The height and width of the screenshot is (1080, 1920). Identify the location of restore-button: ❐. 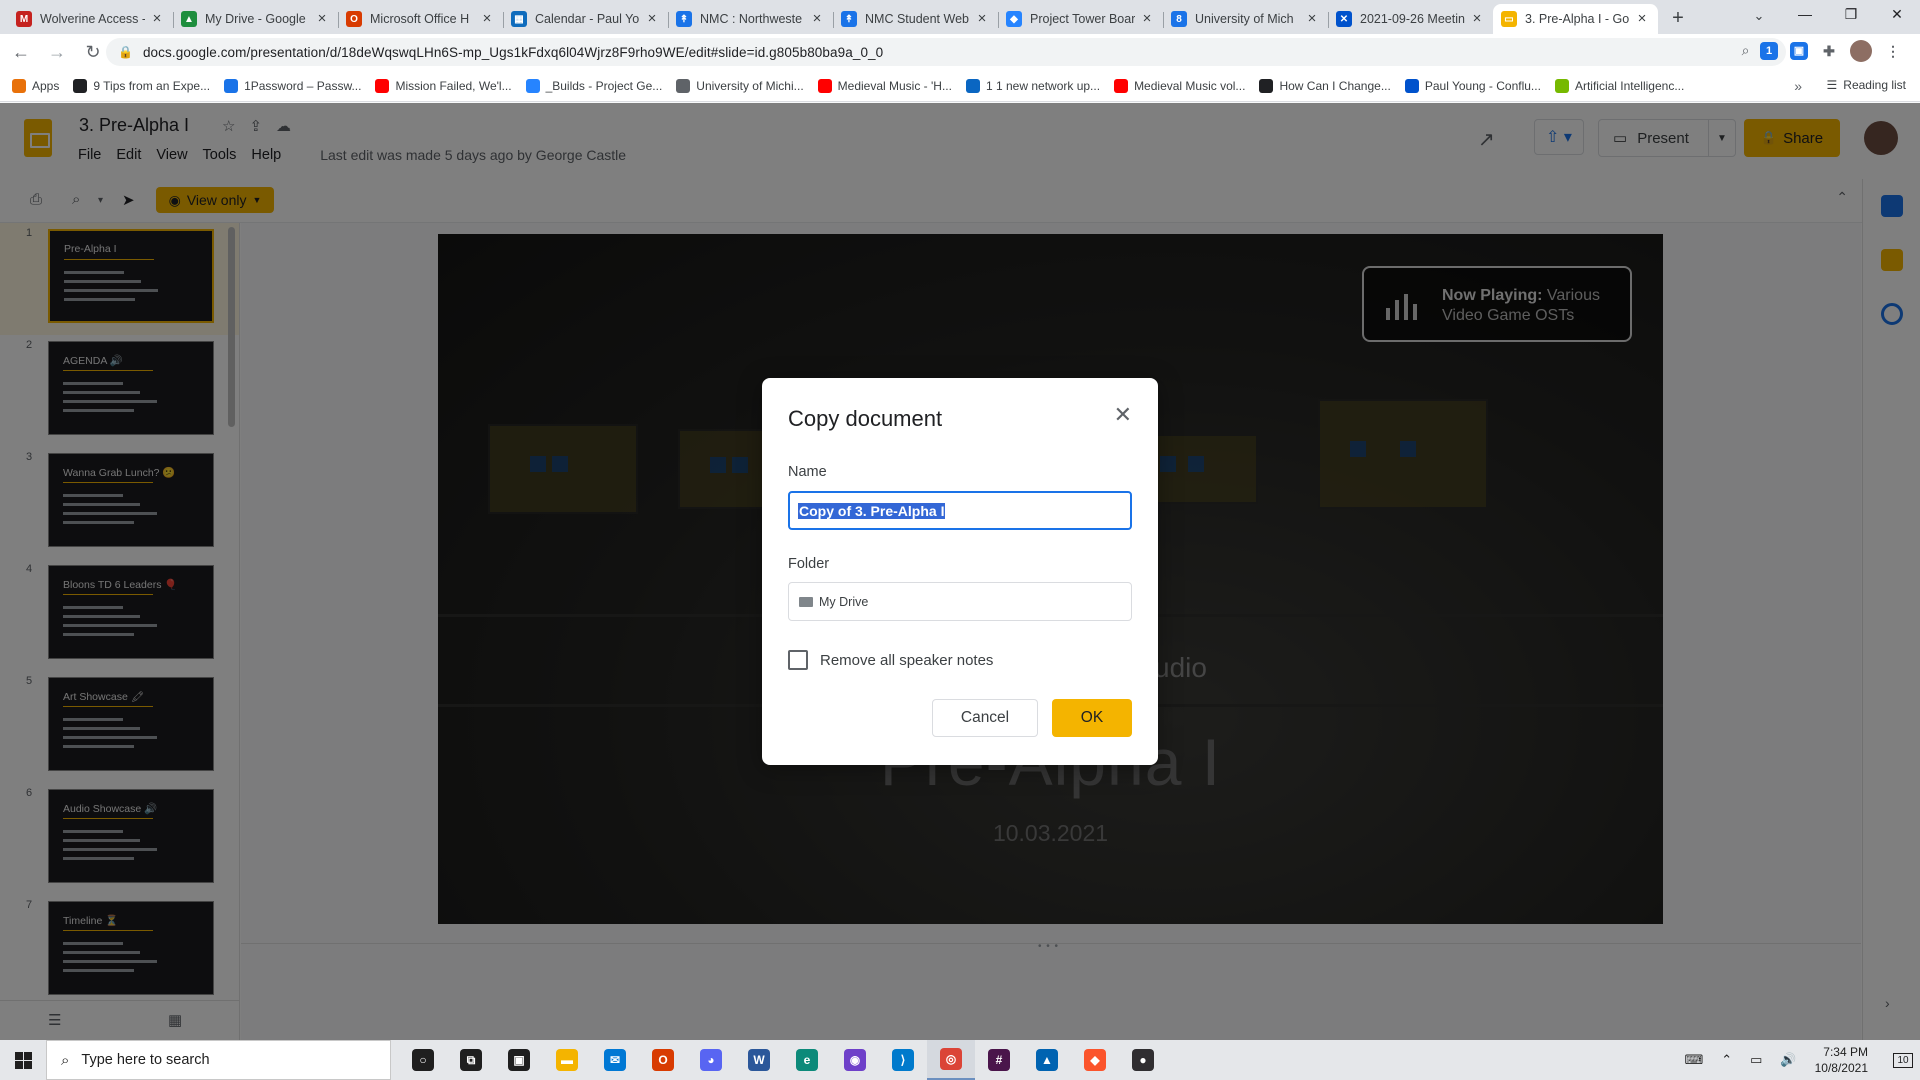
(1851, 15).